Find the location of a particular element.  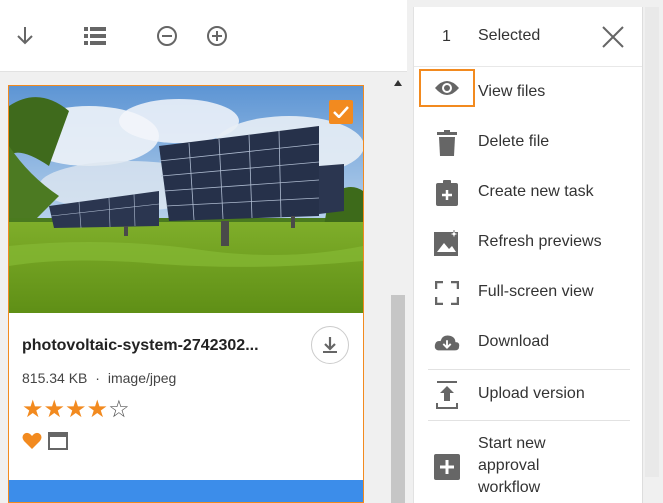

menu-label: Download is located at coordinates (514, 341).